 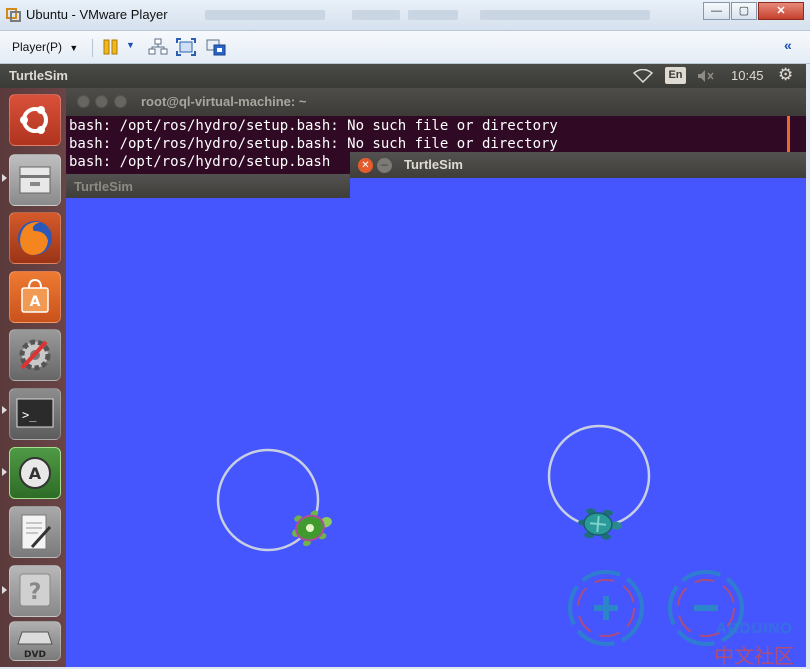 What do you see at coordinates (754, 628) in the screenshot?
I see `watermark-text-en: ARDUINO` at bounding box center [754, 628].